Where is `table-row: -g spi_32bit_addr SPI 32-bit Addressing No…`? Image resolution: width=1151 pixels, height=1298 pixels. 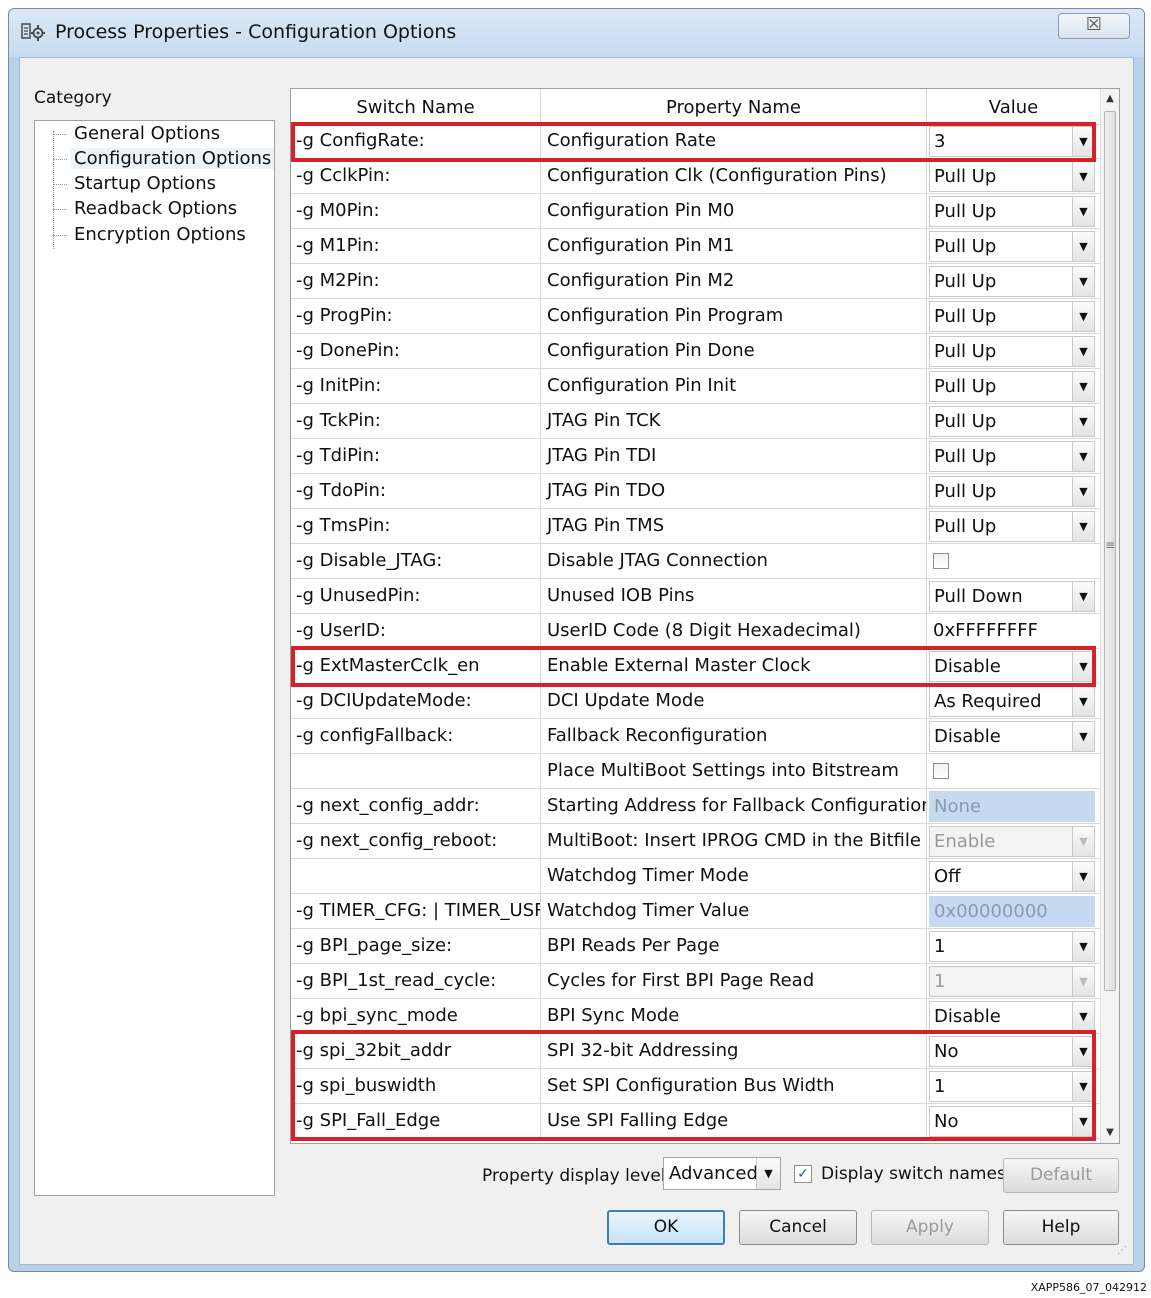
table-row: -g spi_32bit_addr SPI 32-bit Addressing No… is located at coordinates (695, 1051).